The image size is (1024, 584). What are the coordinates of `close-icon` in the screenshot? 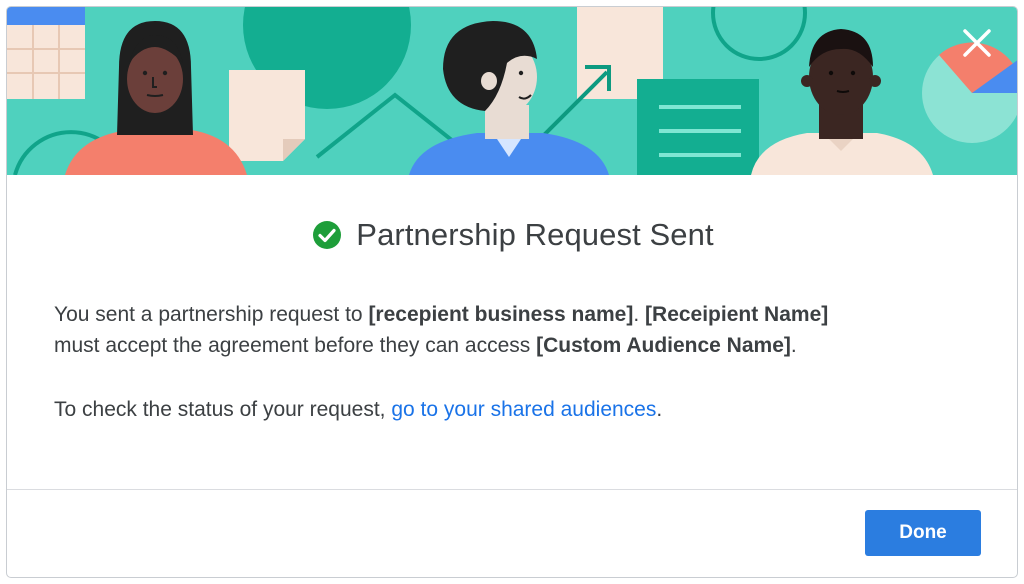 It's located at (977, 43).